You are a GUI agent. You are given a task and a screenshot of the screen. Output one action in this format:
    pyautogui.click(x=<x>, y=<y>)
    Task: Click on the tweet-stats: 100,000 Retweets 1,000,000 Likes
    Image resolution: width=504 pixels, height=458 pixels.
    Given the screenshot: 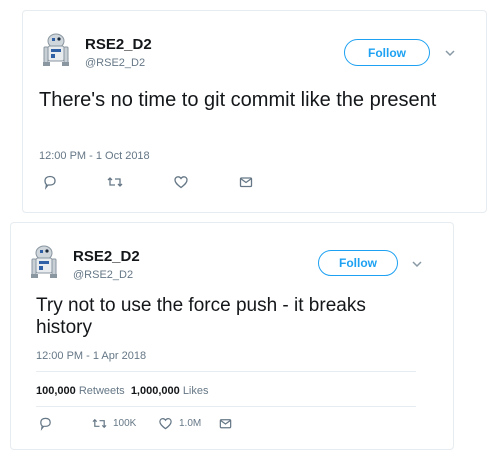 What is the action you would take?
    pyautogui.click(x=122, y=391)
    